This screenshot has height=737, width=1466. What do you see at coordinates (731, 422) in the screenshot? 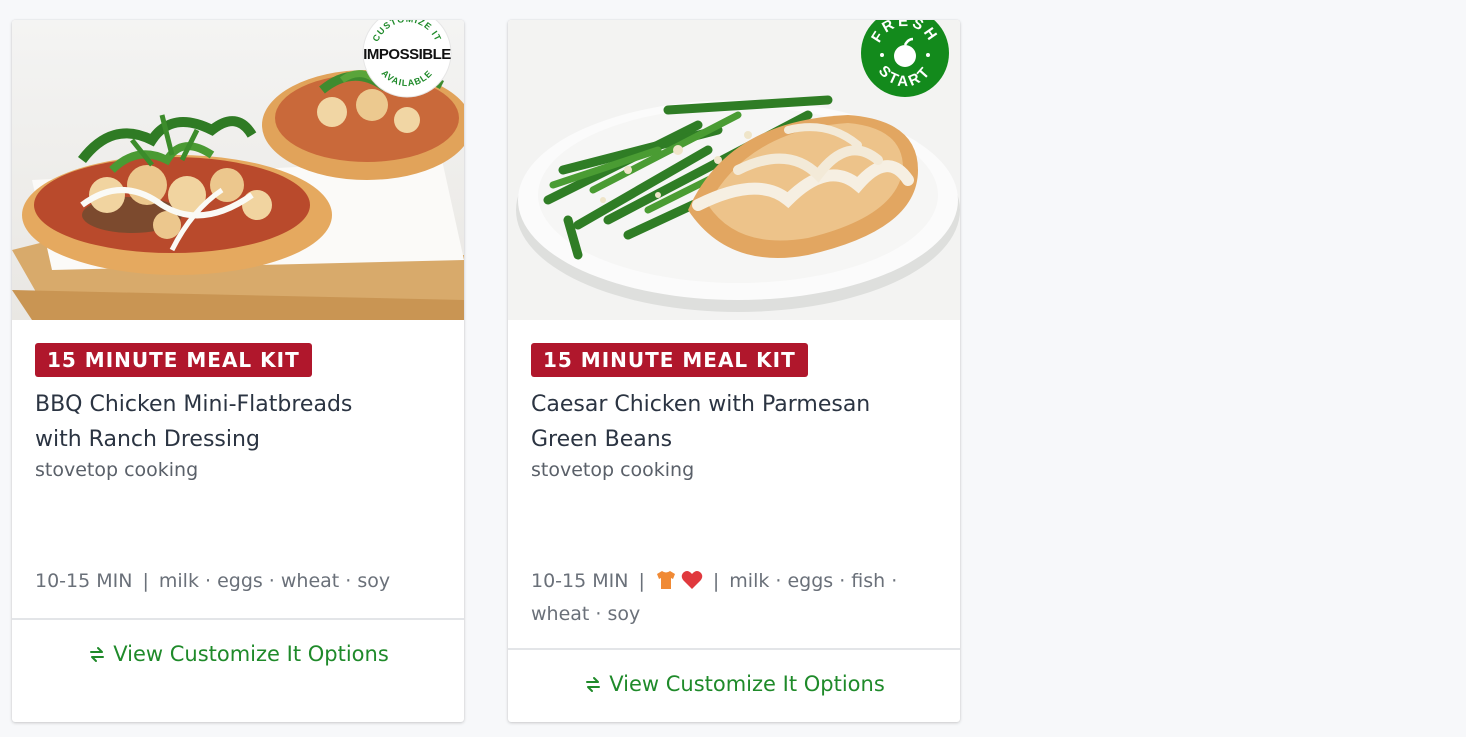
I see `recipe-title: Caesar Chicken with Parmesan Green Beans` at bounding box center [731, 422].